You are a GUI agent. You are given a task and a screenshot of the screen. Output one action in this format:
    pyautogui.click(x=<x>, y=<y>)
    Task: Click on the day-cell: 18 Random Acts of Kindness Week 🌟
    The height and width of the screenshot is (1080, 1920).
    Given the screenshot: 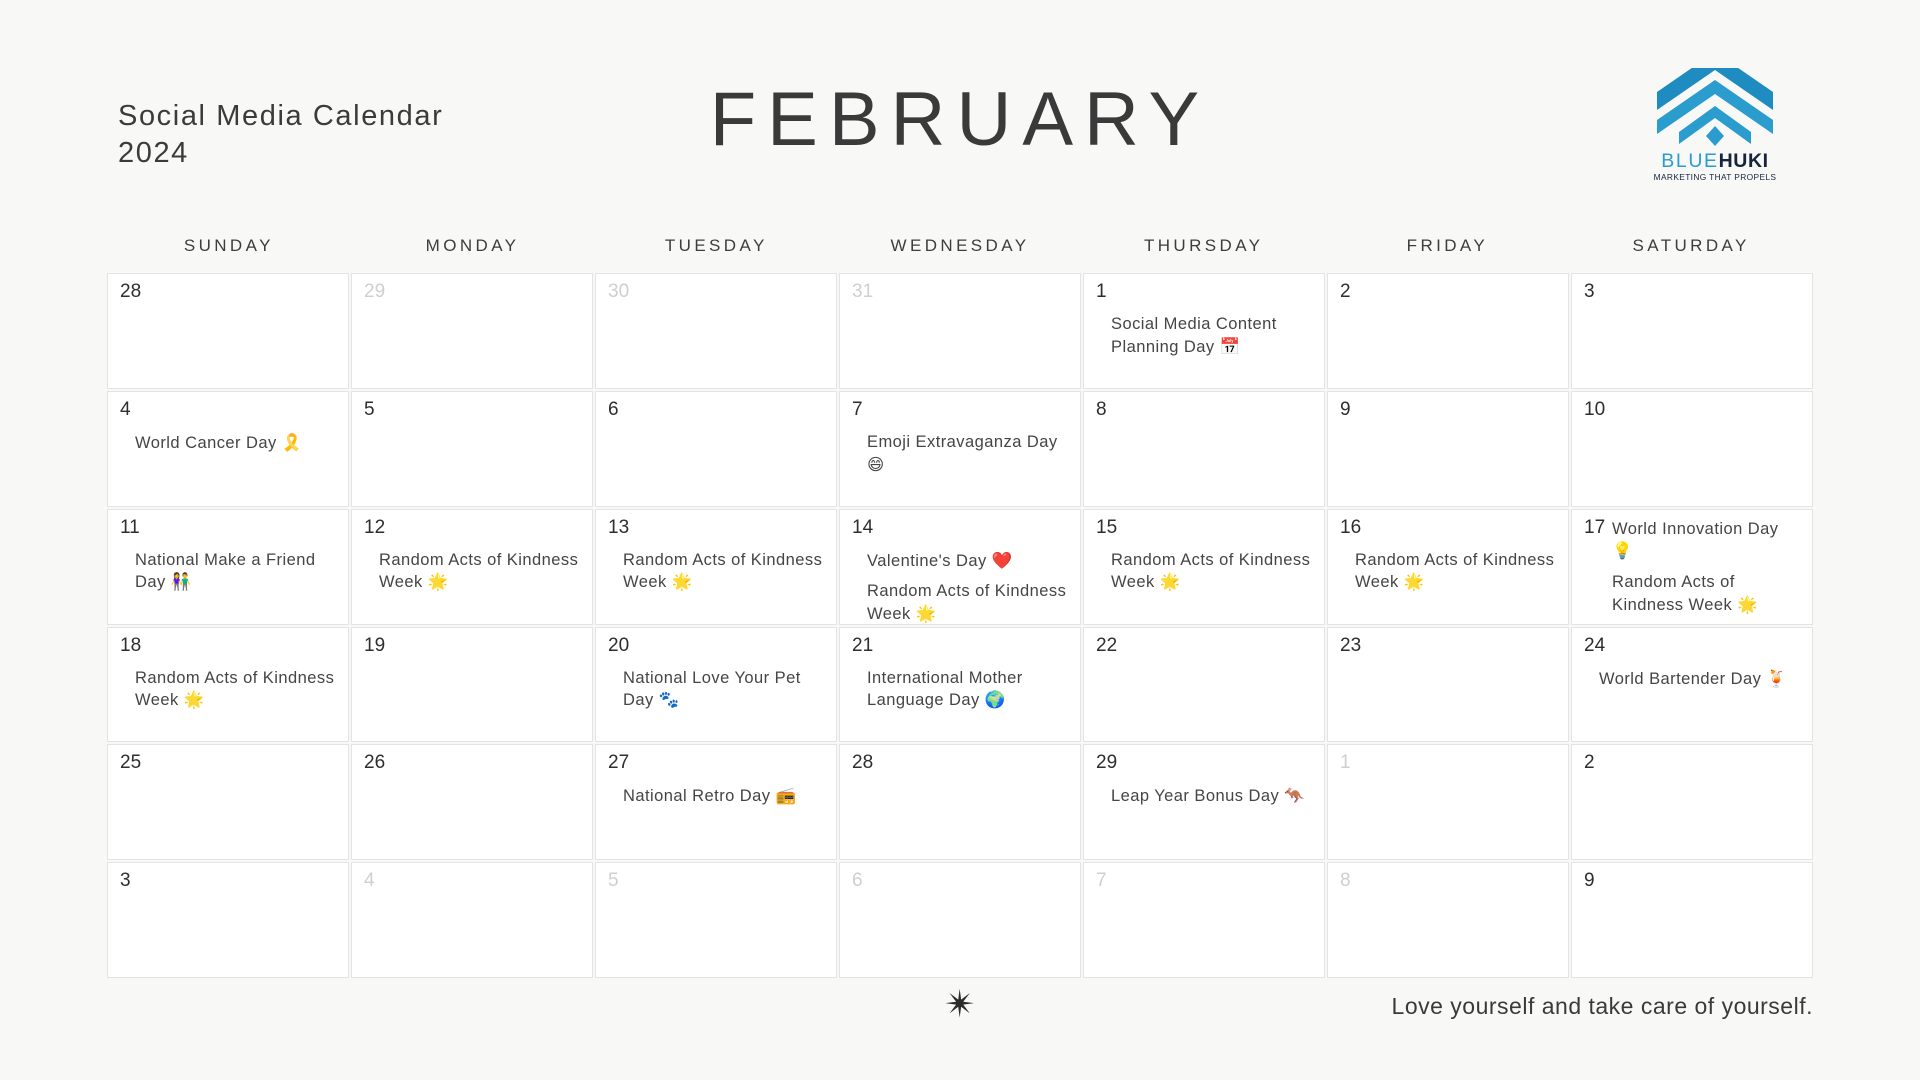 What is the action you would take?
    pyautogui.click(x=228, y=684)
    